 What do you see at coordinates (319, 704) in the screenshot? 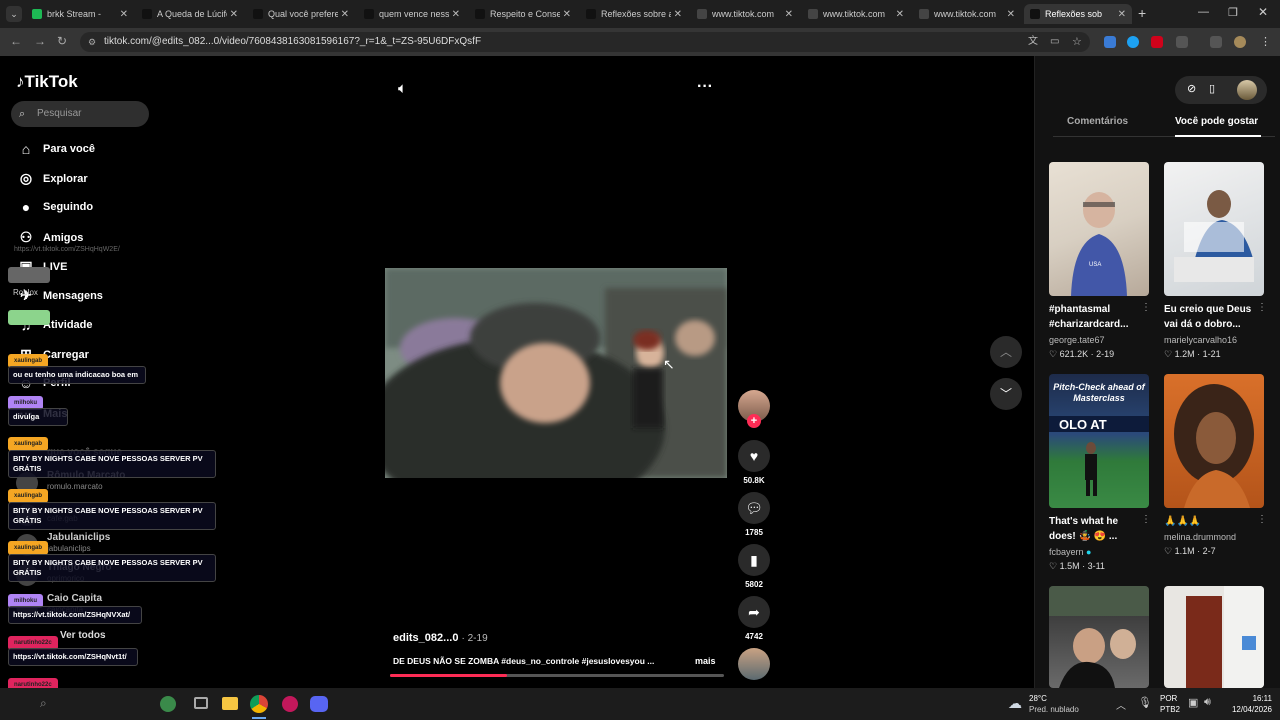
I see `discord-icon` at bounding box center [319, 704].